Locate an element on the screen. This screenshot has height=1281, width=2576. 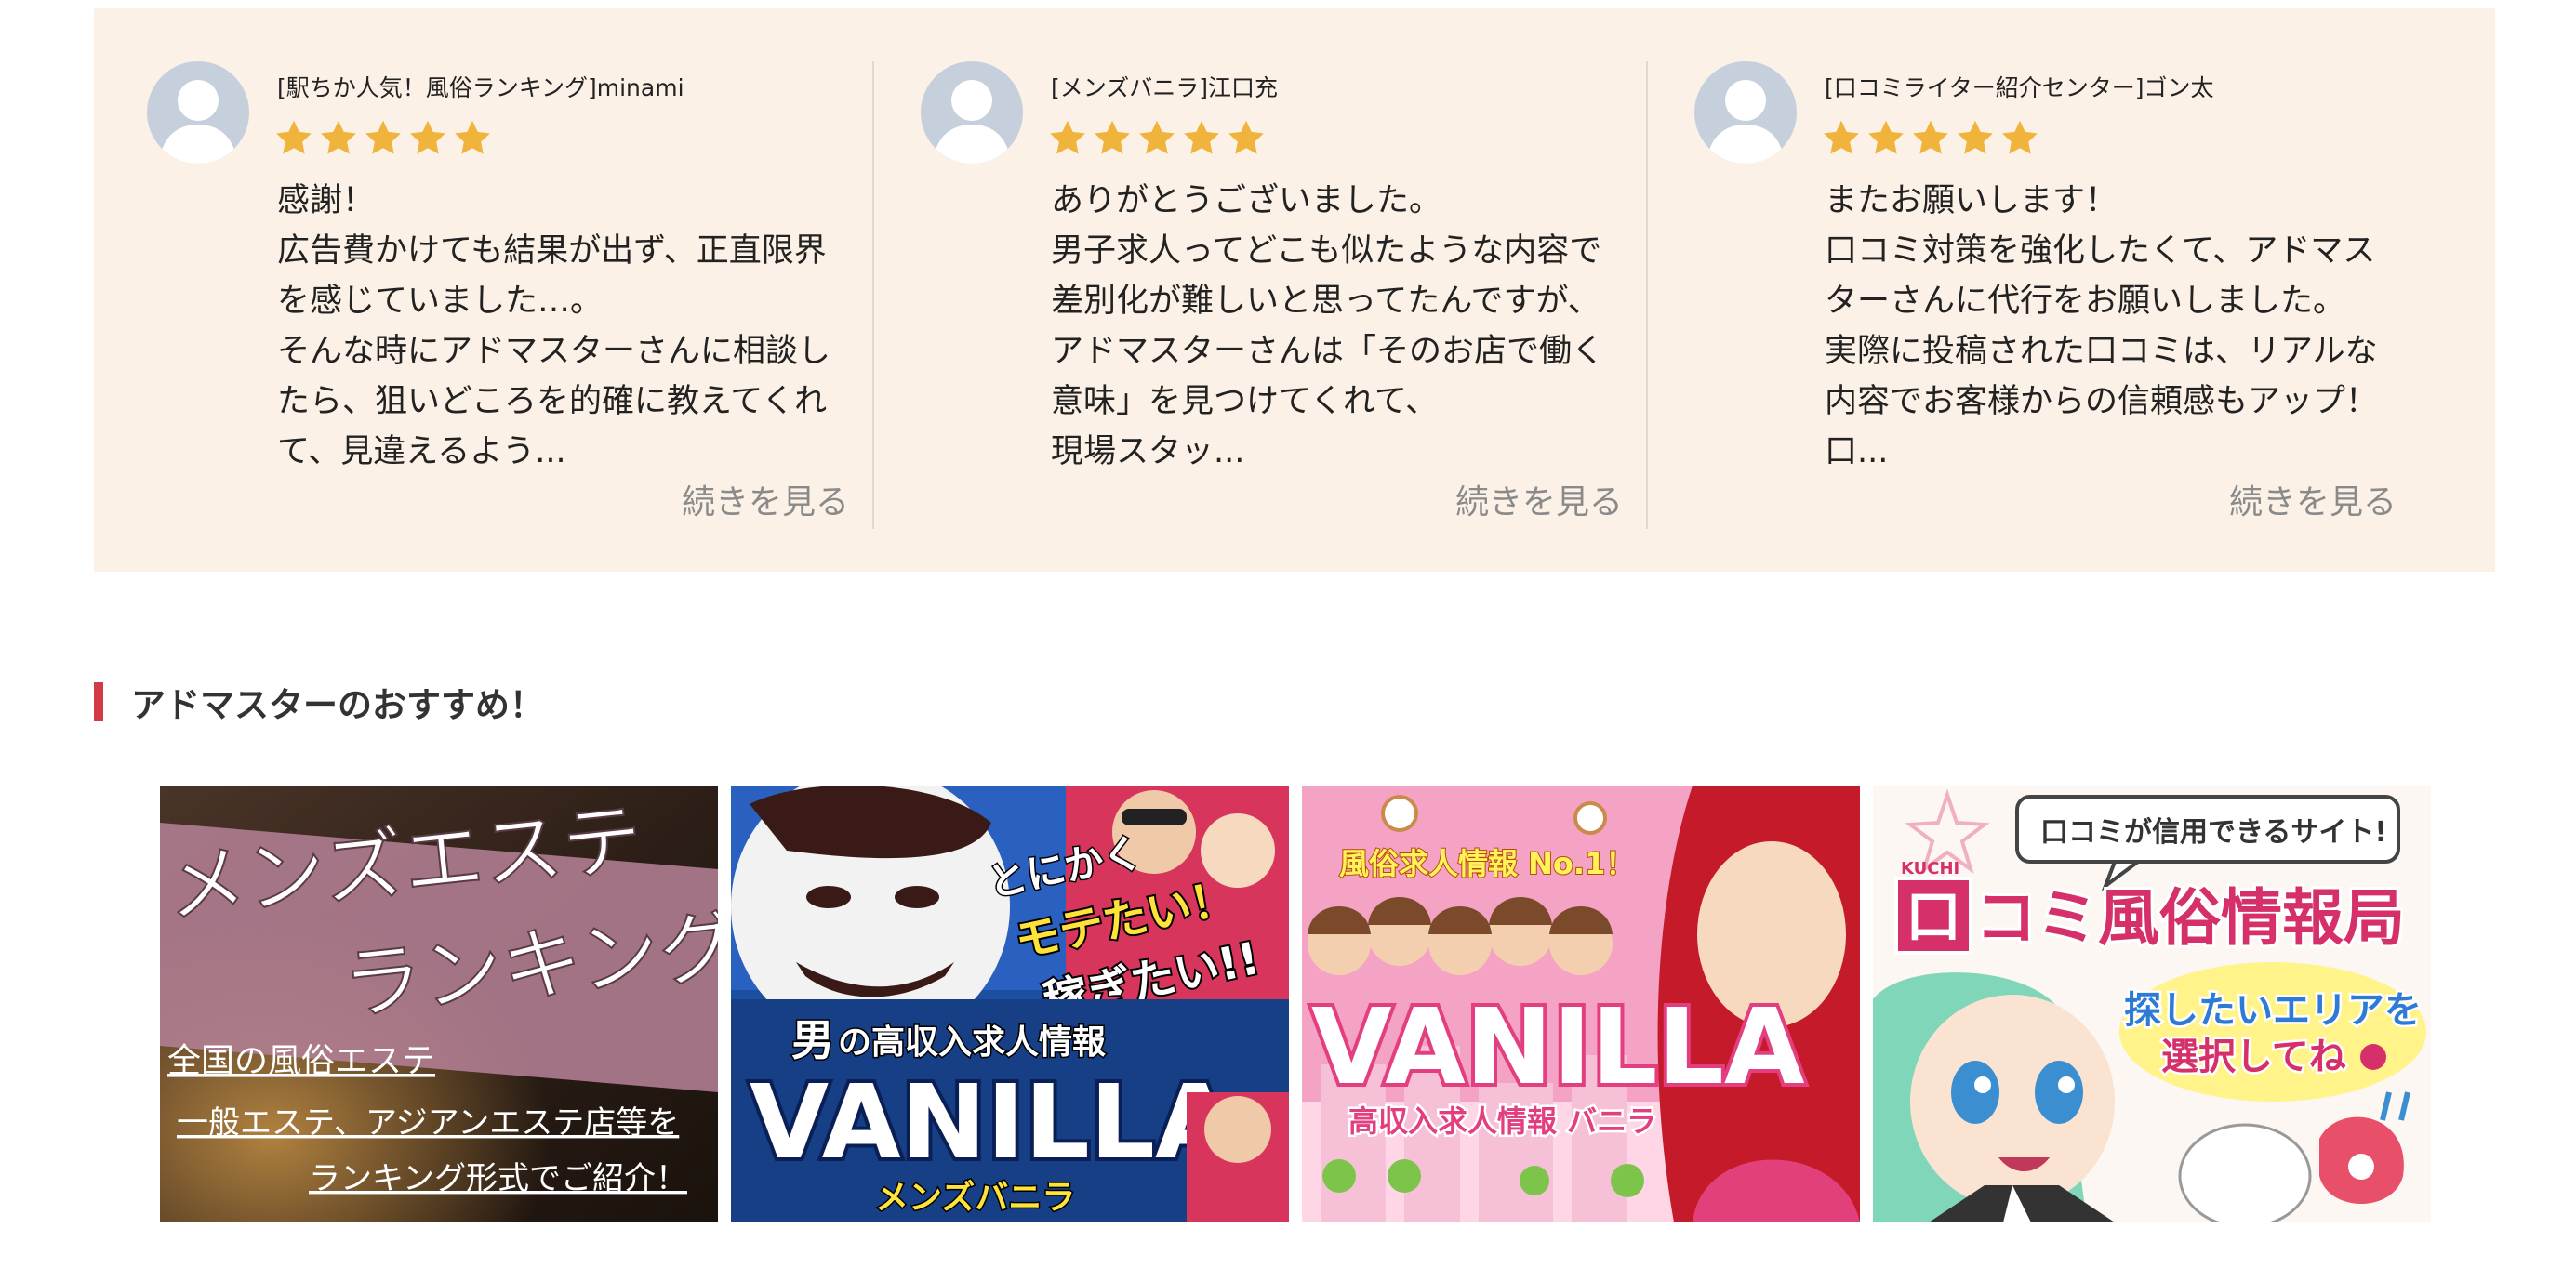
section-heading: アドマスターのおすすめ！ is located at coordinates (319, 703).